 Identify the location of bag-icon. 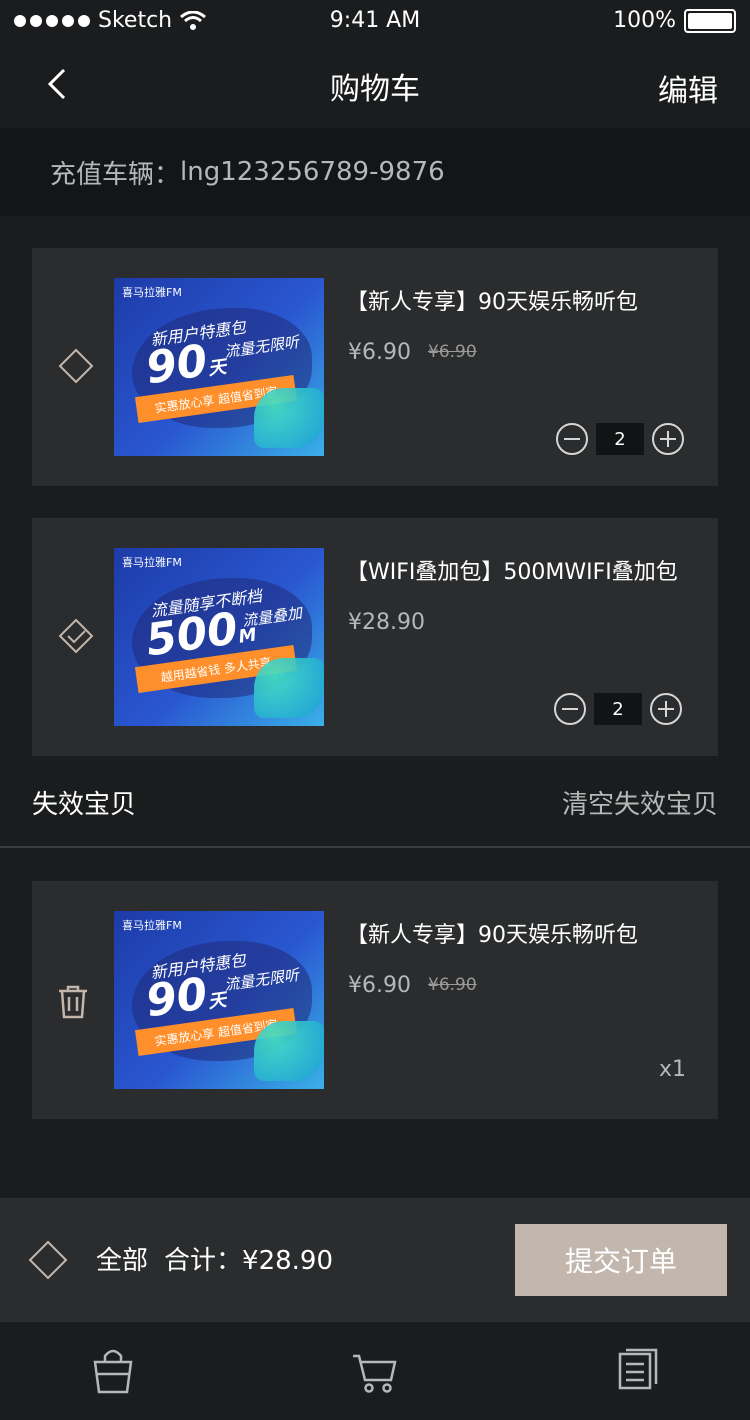
(113, 1370).